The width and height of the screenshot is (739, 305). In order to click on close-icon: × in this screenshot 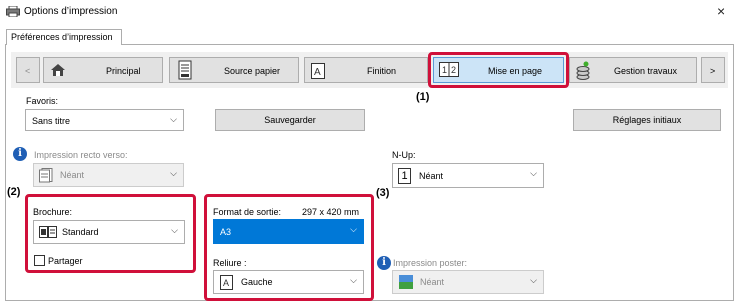, I will do `click(721, 11)`.